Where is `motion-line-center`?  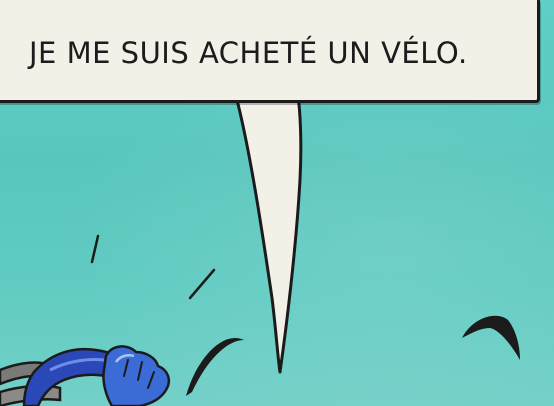
motion-line-center is located at coordinates (202, 284).